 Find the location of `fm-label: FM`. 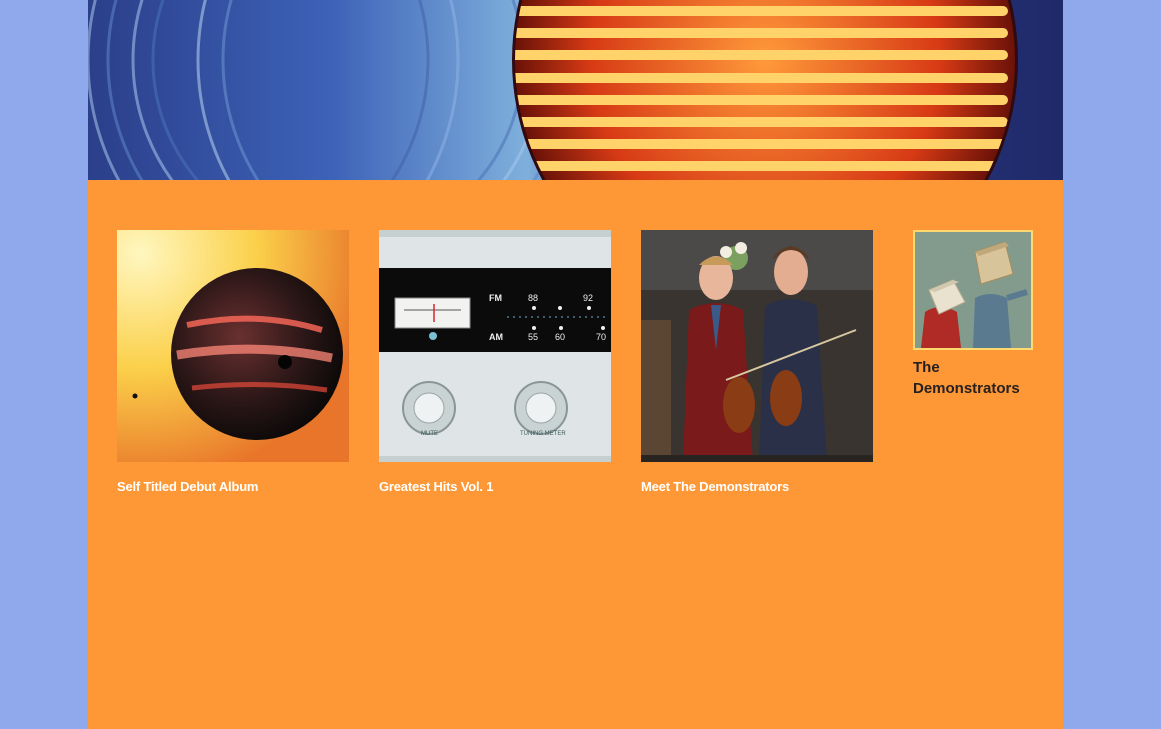

fm-label: FM is located at coordinates (495, 298).